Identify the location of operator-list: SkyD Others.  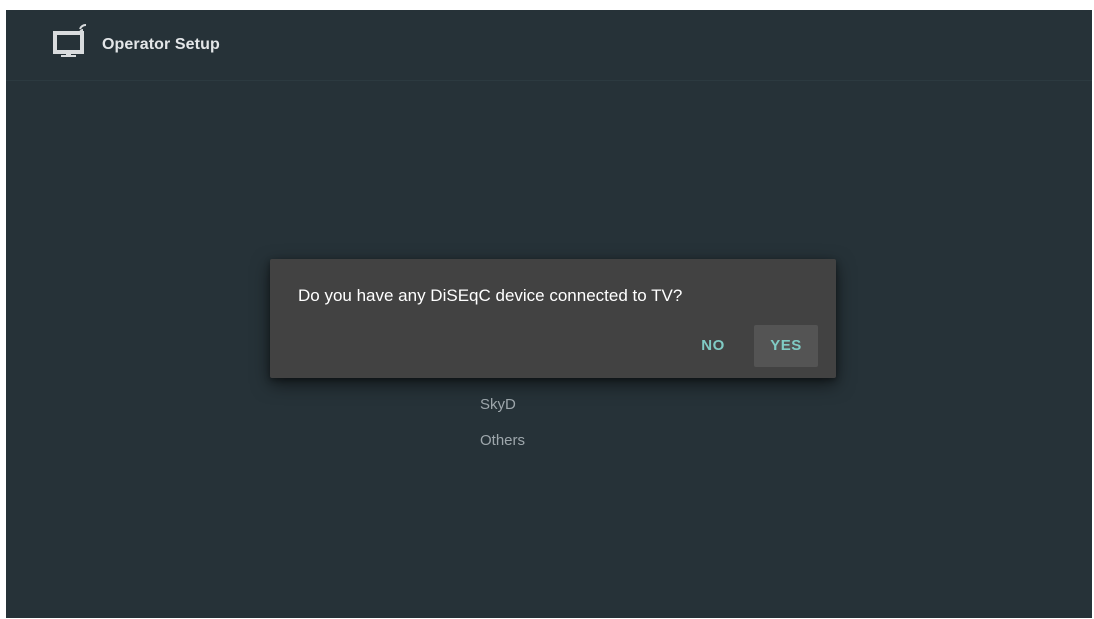
(502, 430).